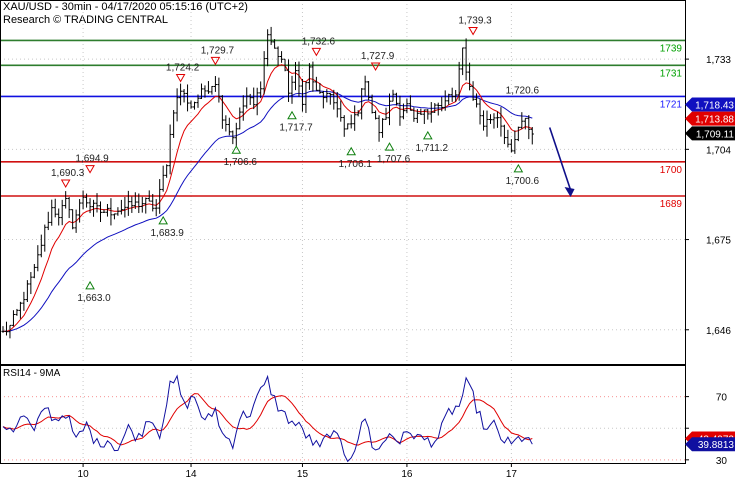 Image resolution: width=735 pixels, height=480 pixels. What do you see at coordinates (241, 162) in the screenshot?
I see `annotation-label: 1,706.6` at bounding box center [241, 162].